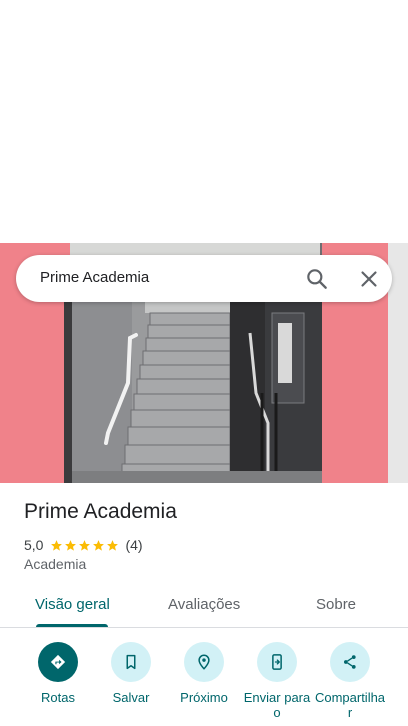  Describe the element at coordinates (55, 564) in the screenshot. I see `place-category: Academia` at that location.